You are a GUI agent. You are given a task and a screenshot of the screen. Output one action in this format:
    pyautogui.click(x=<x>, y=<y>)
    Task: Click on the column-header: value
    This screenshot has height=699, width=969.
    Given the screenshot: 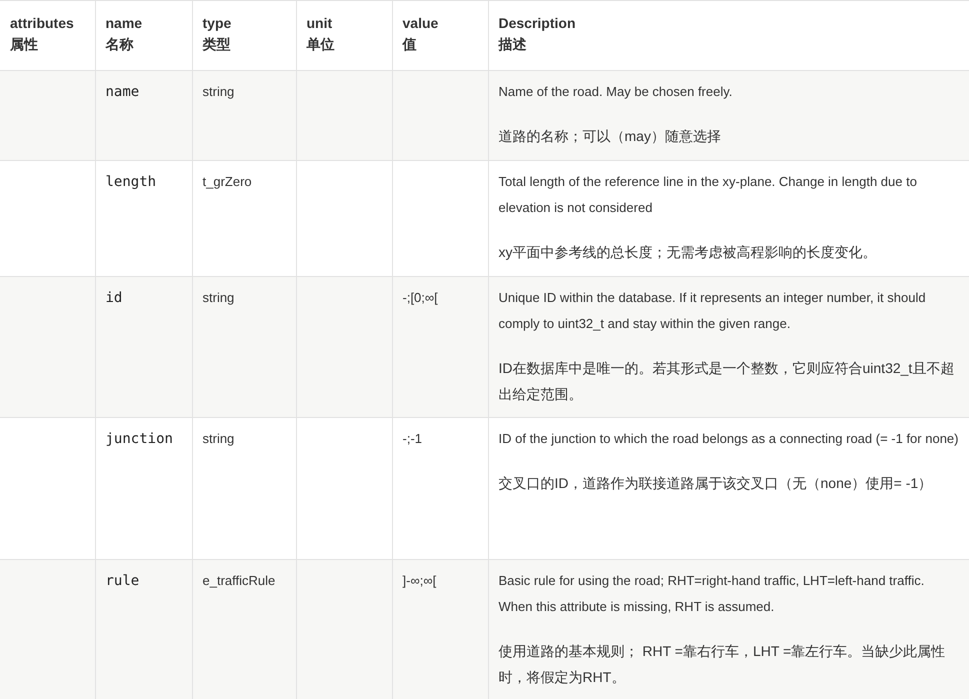 What is the action you would take?
    pyautogui.click(x=421, y=23)
    